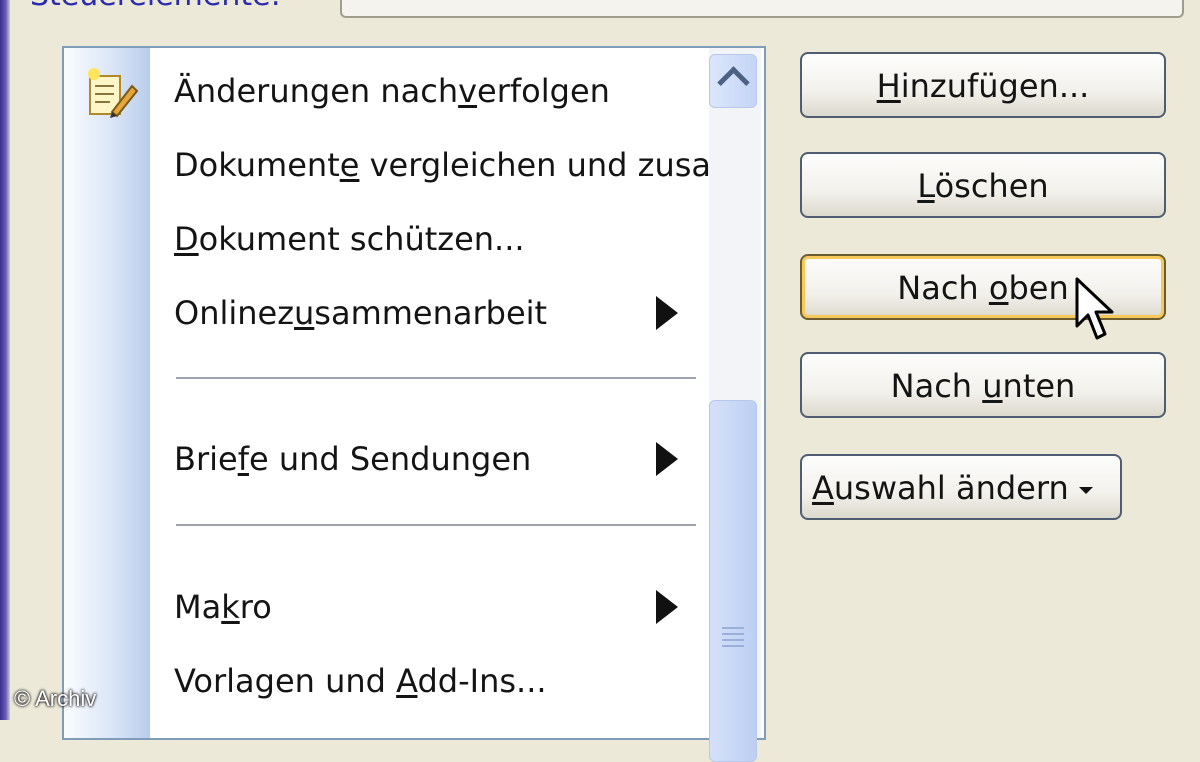 The width and height of the screenshot is (1200, 762). I want to click on delete-button: Löschen, so click(983, 185).